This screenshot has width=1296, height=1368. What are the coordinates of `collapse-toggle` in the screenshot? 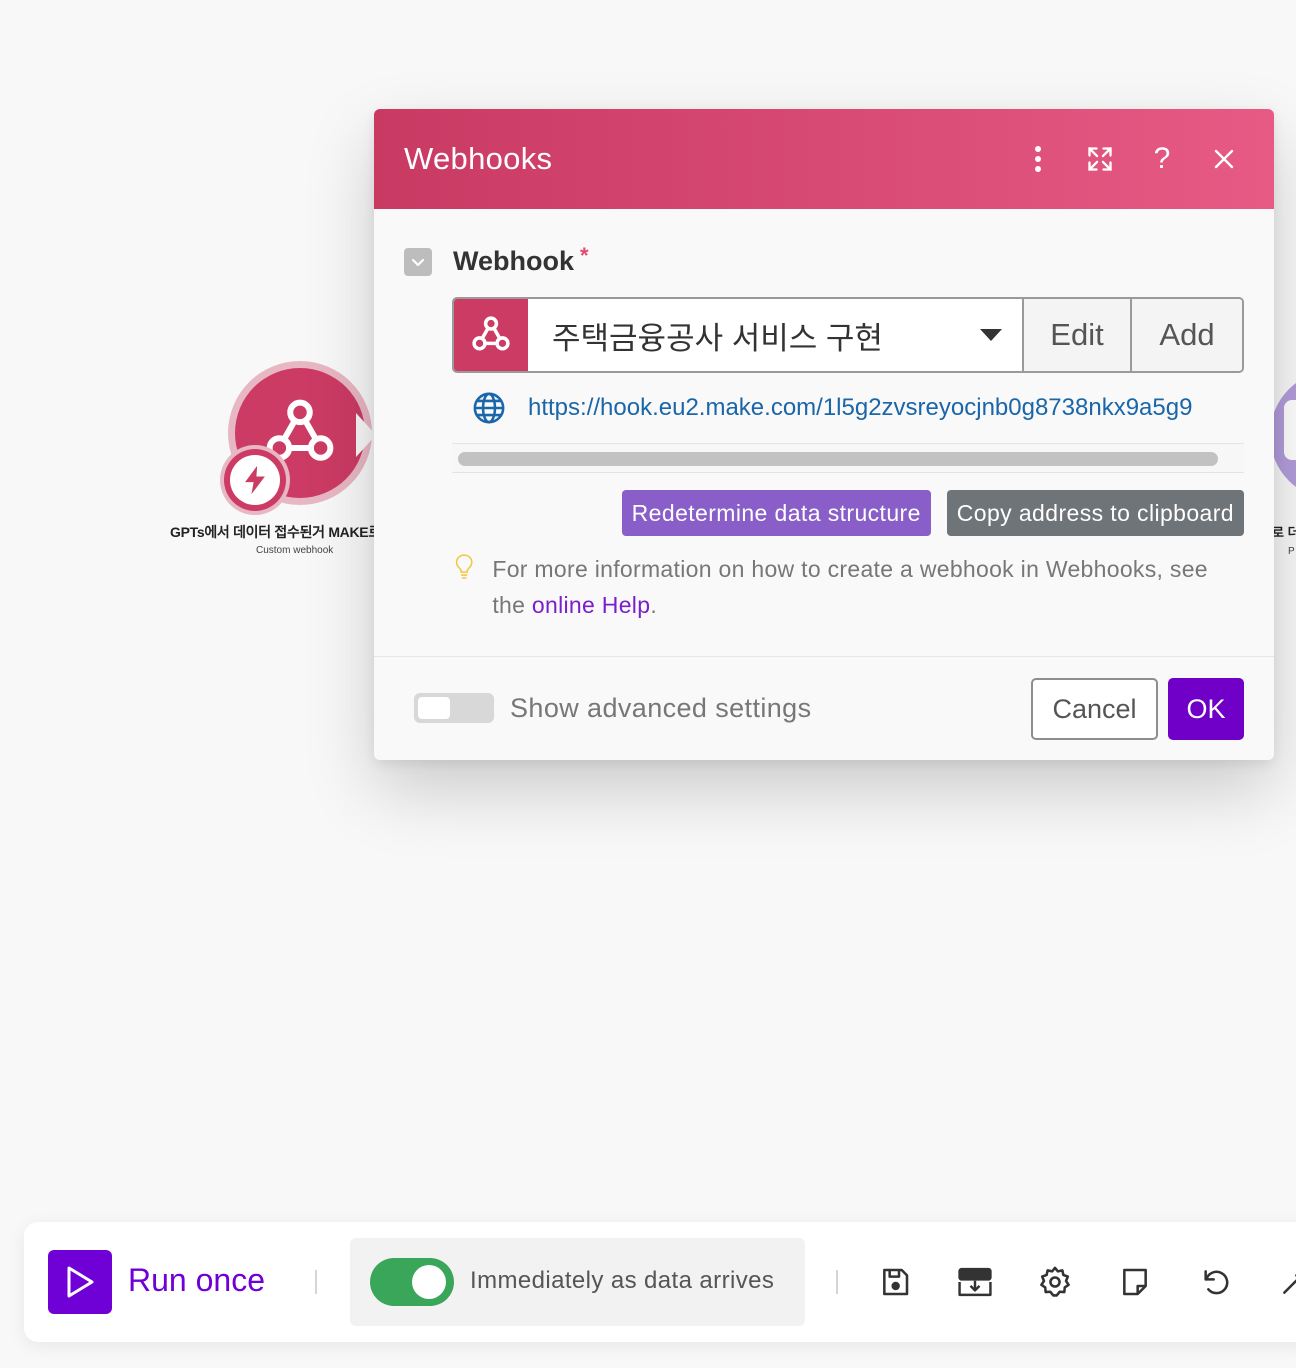 It's located at (418, 261).